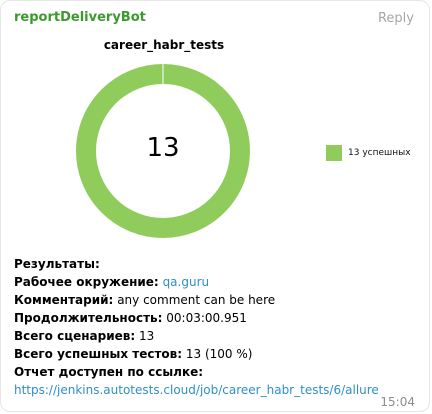  I want to click on total-value: 13, so click(146, 336).